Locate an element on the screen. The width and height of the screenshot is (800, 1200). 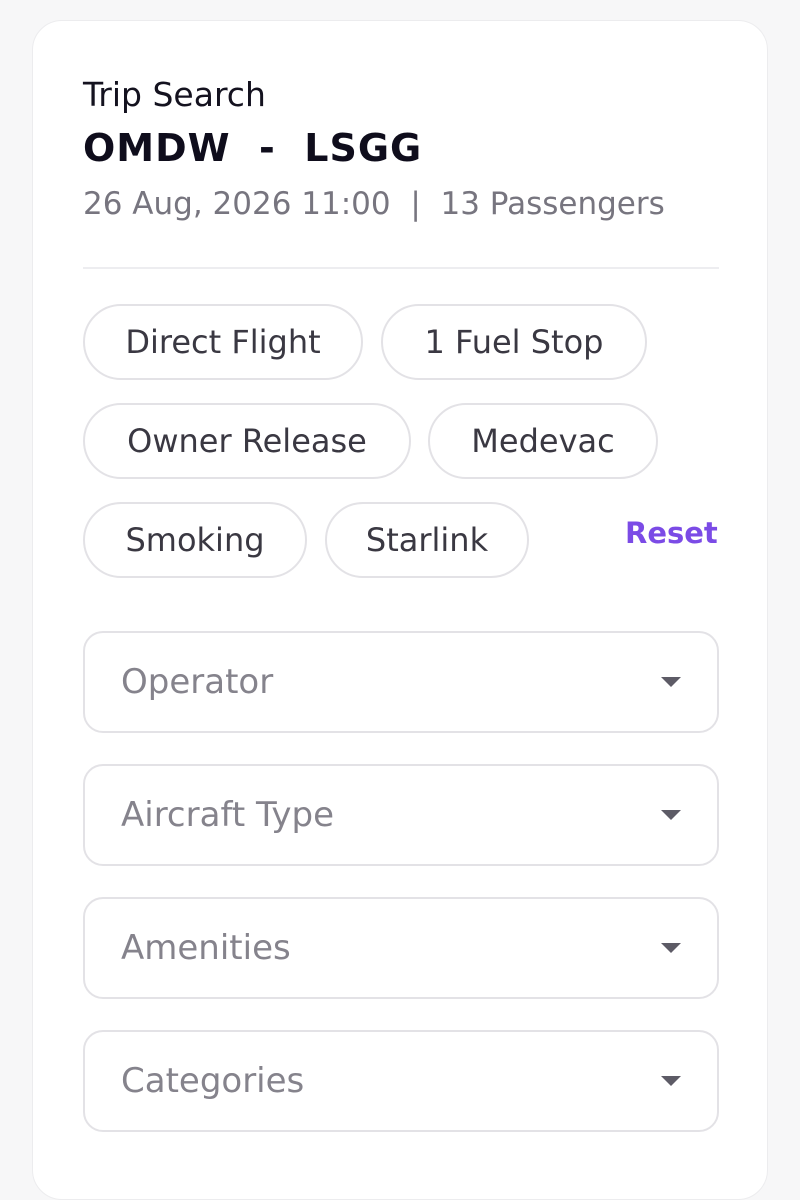
route-title: OMDW - LSGG is located at coordinates (253, 148).